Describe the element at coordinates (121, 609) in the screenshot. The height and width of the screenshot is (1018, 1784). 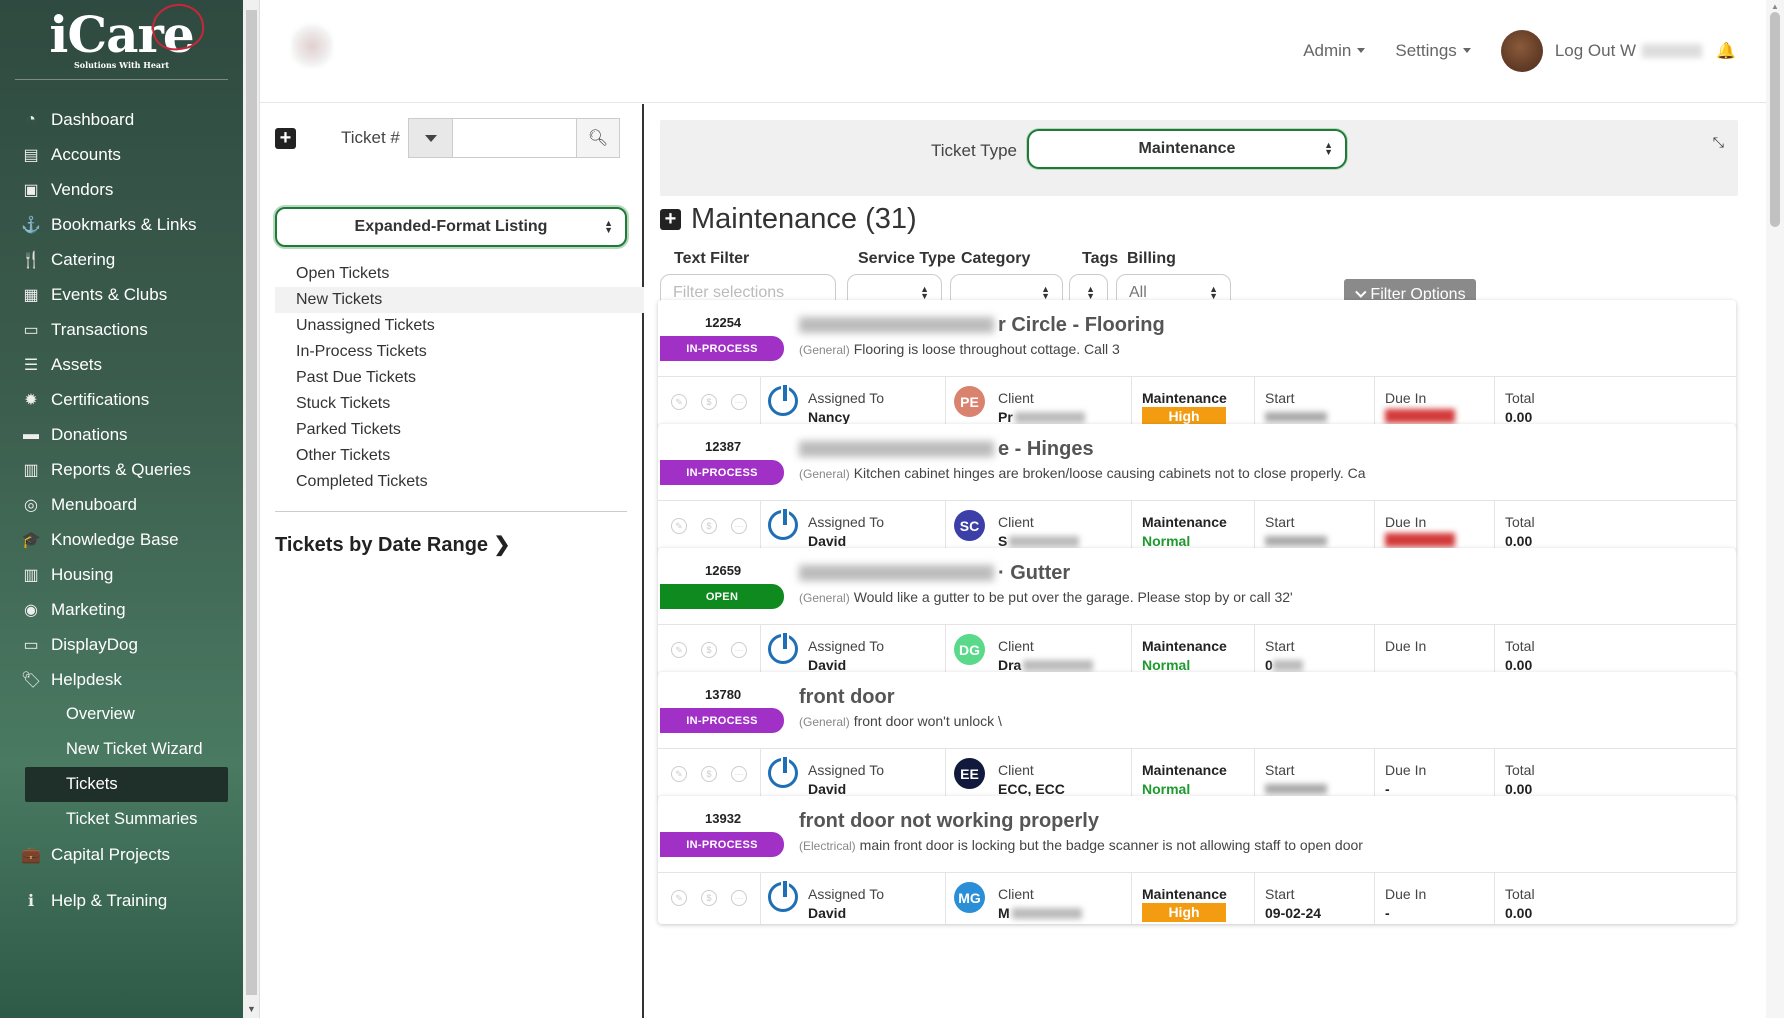
I see `sidebar-item-marketing: ◉ Marketing` at that location.